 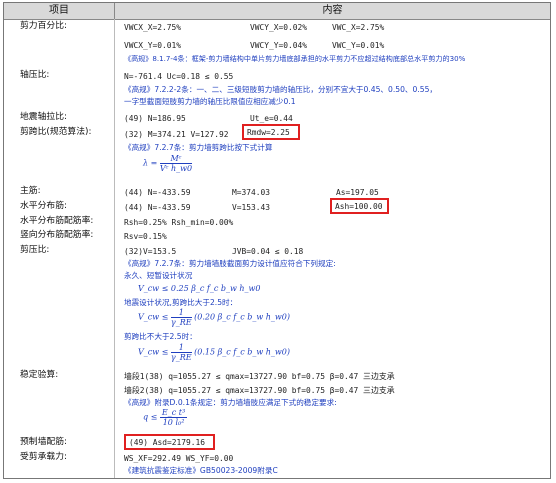 What do you see at coordinates (150, 251) in the screenshot?
I see `shear-pressure-left: (32)V=153.5` at bounding box center [150, 251].